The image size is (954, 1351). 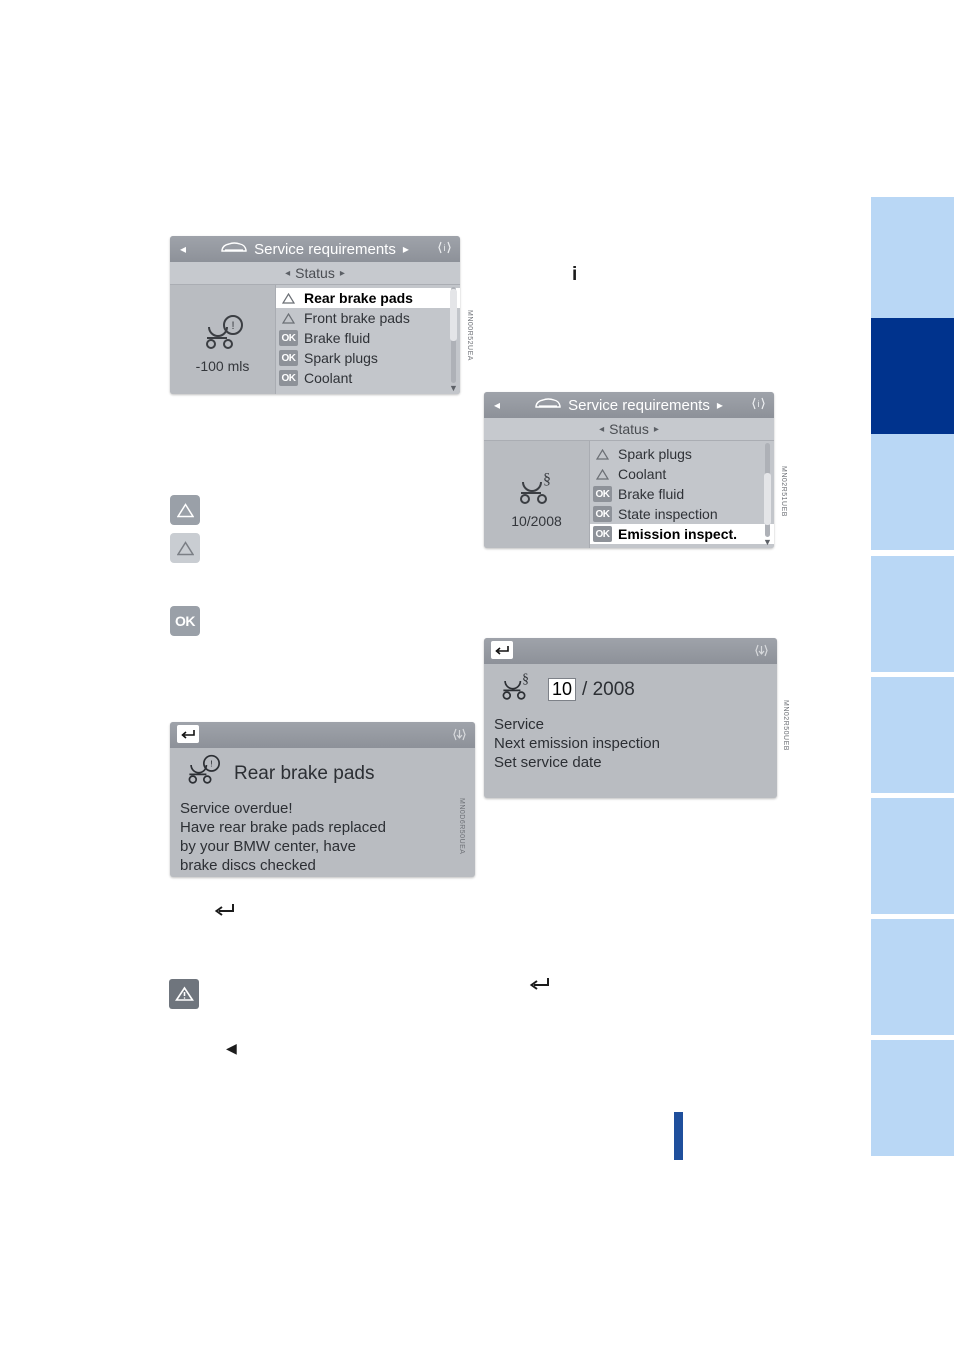 What do you see at coordinates (635, 743) in the screenshot?
I see `screen4-line-2: Next emission inspection` at bounding box center [635, 743].